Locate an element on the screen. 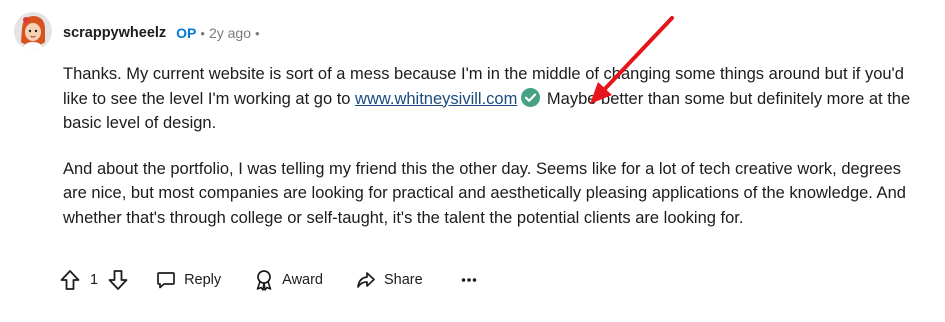 The image size is (945, 322). reply-button: Reply is located at coordinates (188, 280).